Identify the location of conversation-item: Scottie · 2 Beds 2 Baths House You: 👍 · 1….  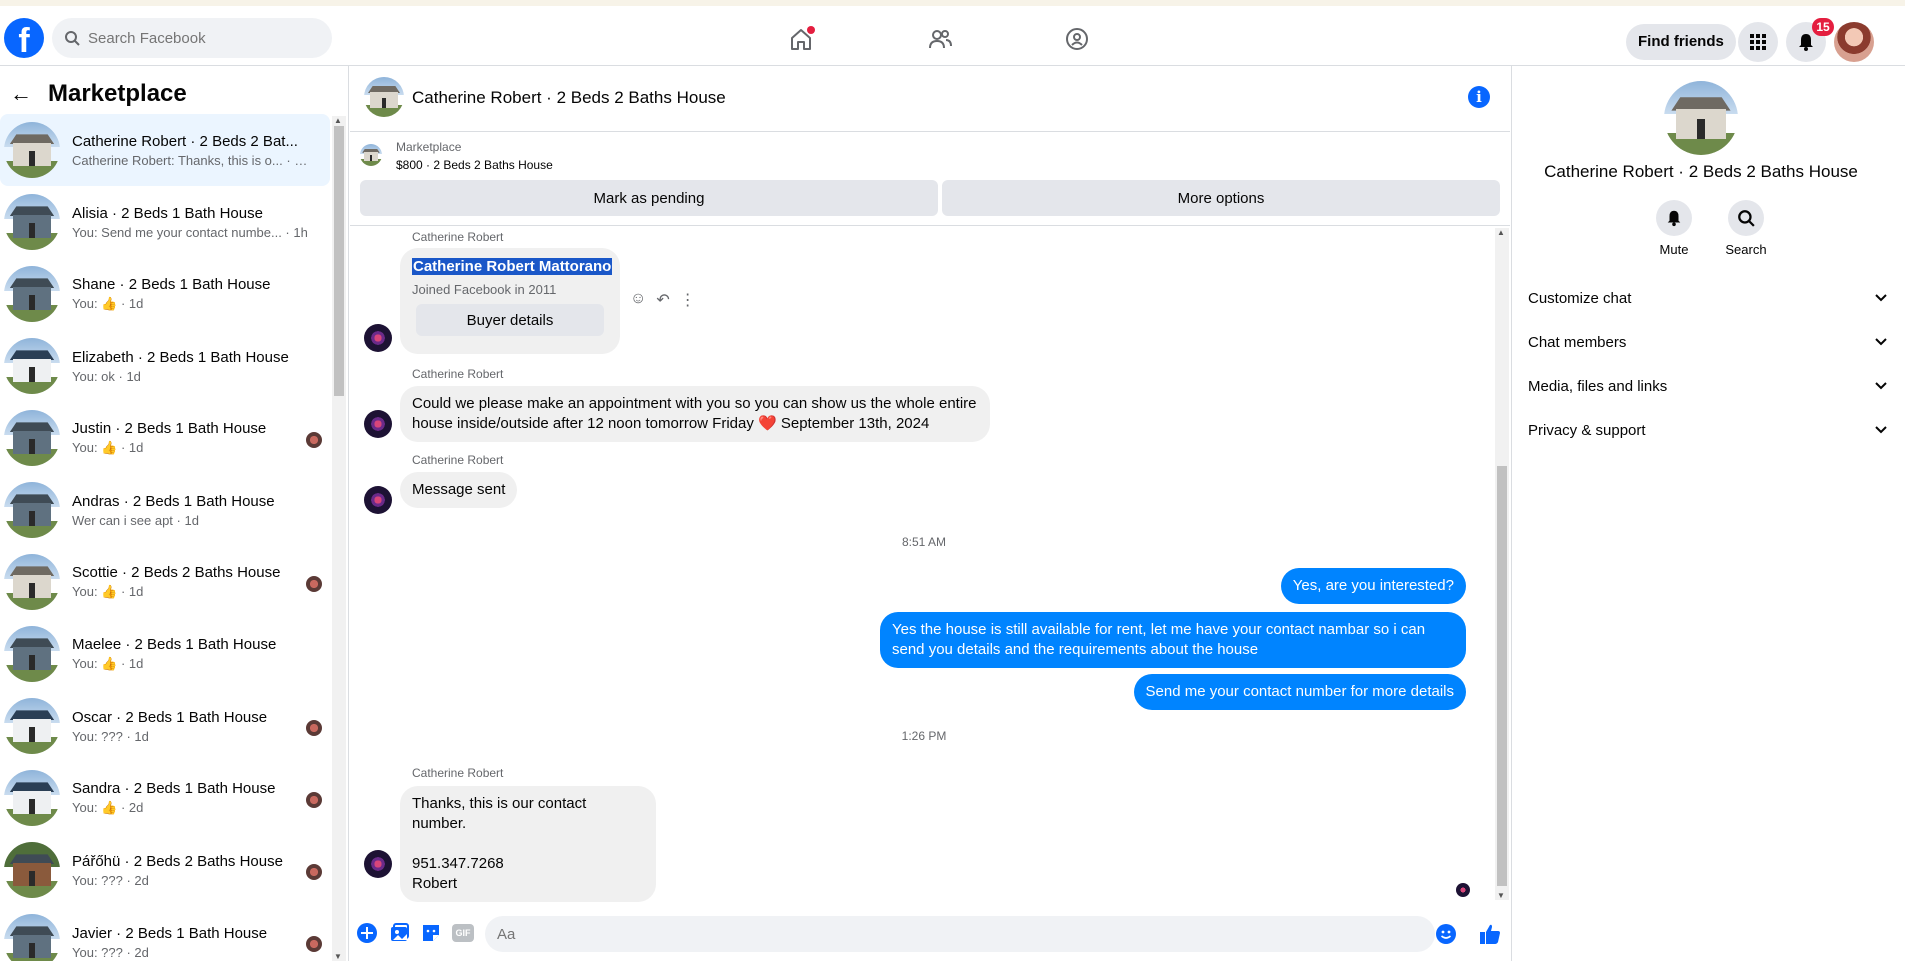
(165, 582).